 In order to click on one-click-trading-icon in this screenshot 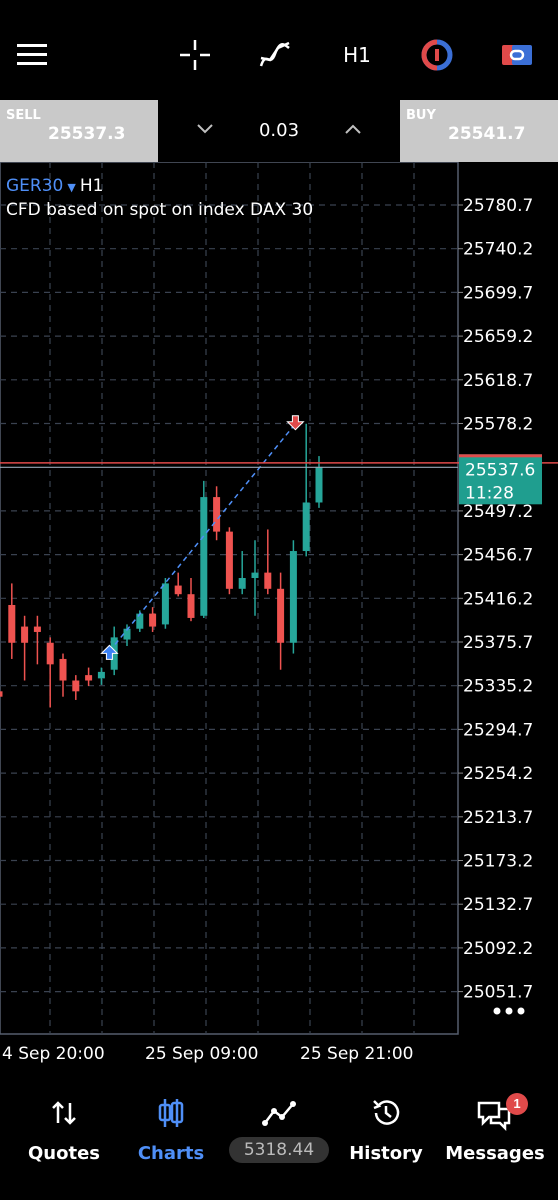, I will do `click(437, 55)`.